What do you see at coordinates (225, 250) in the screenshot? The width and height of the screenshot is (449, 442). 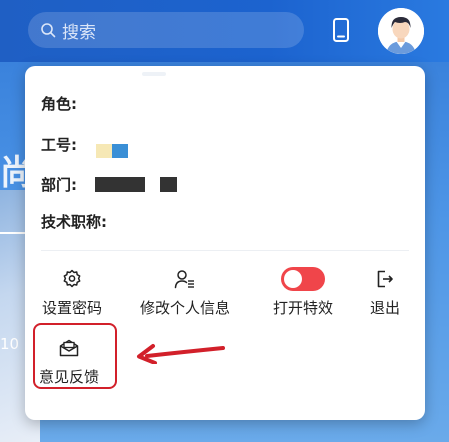 I see `popup-divider` at bounding box center [225, 250].